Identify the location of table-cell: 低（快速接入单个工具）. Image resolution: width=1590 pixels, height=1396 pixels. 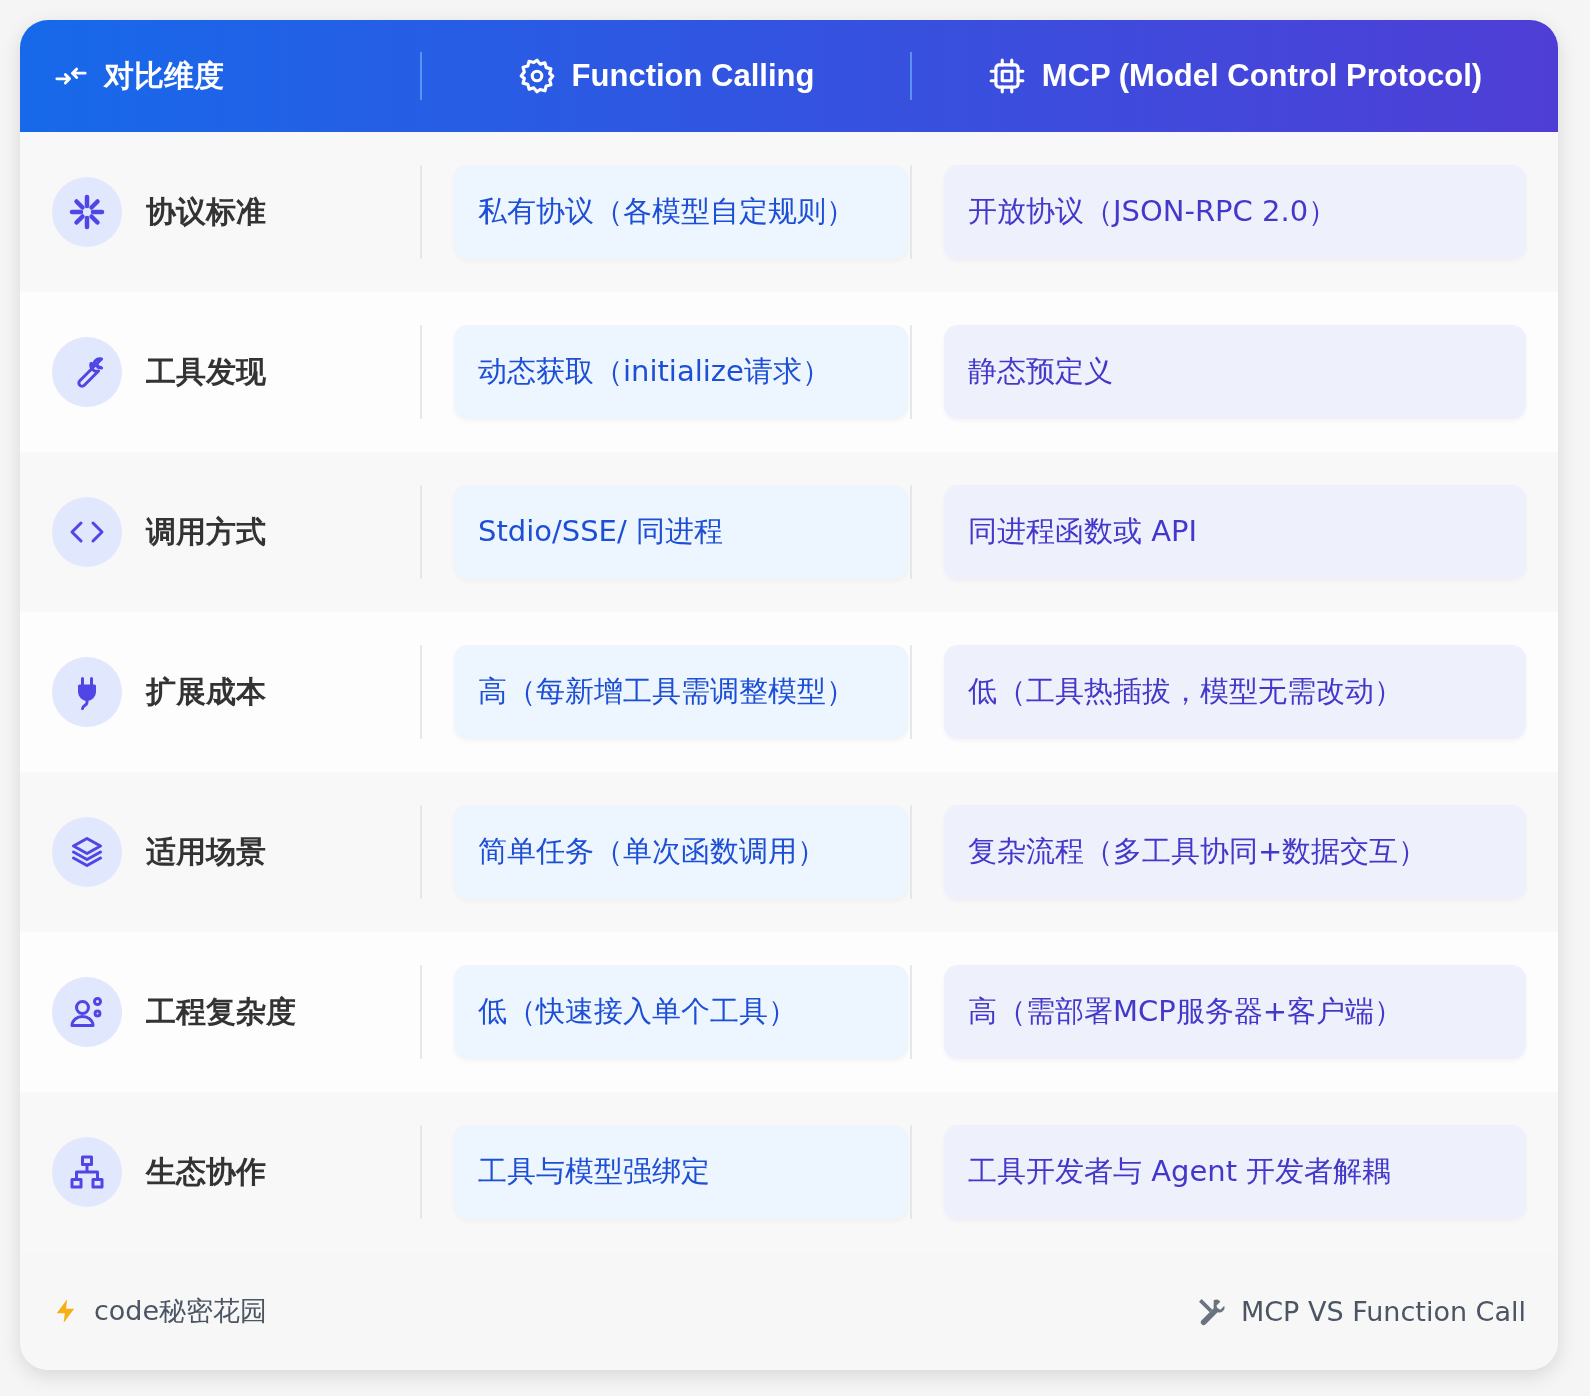
(681, 1012).